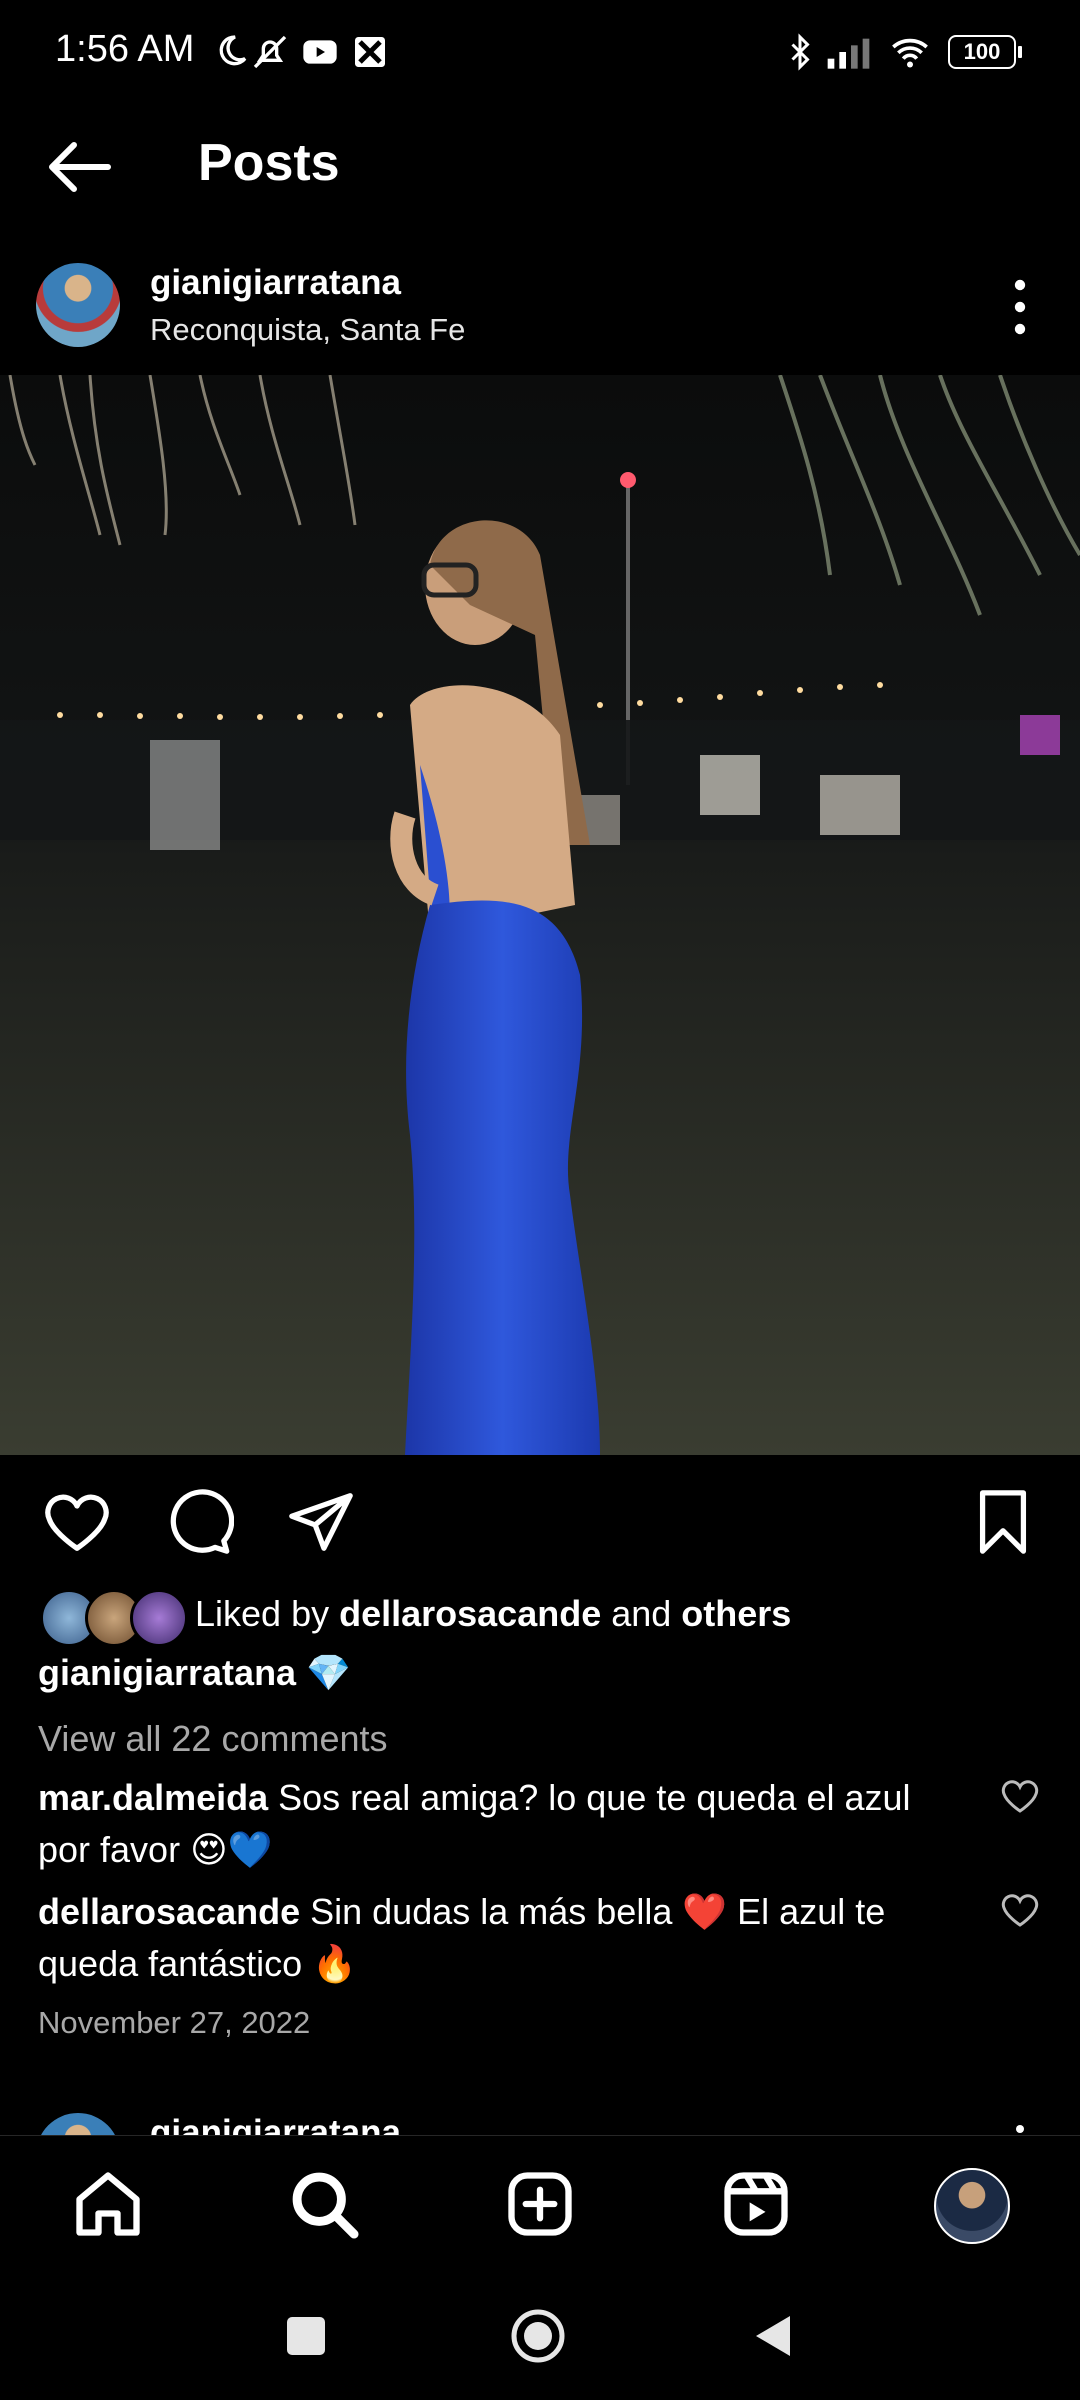 Image resolution: width=1080 pixels, height=2400 pixels. I want to click on liker-avatar, so click(159, 1618).